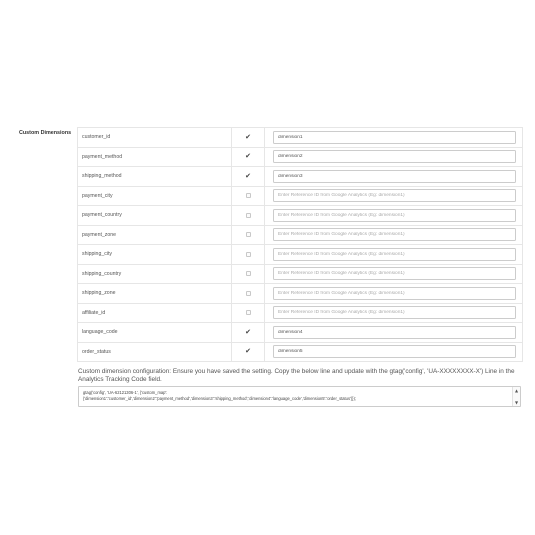  Describe the element at coordinates (154, 176) in the screenshot. I see `dimension-field-name: shipping_method` at that location.